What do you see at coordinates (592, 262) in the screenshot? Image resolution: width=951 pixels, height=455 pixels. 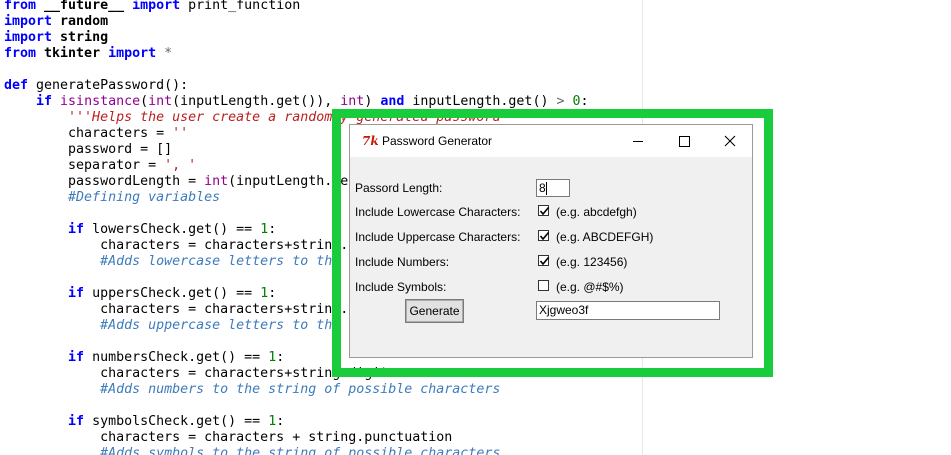 I see `numbers-hint: (e.g. 123456)` at bounding box center [592, 262].